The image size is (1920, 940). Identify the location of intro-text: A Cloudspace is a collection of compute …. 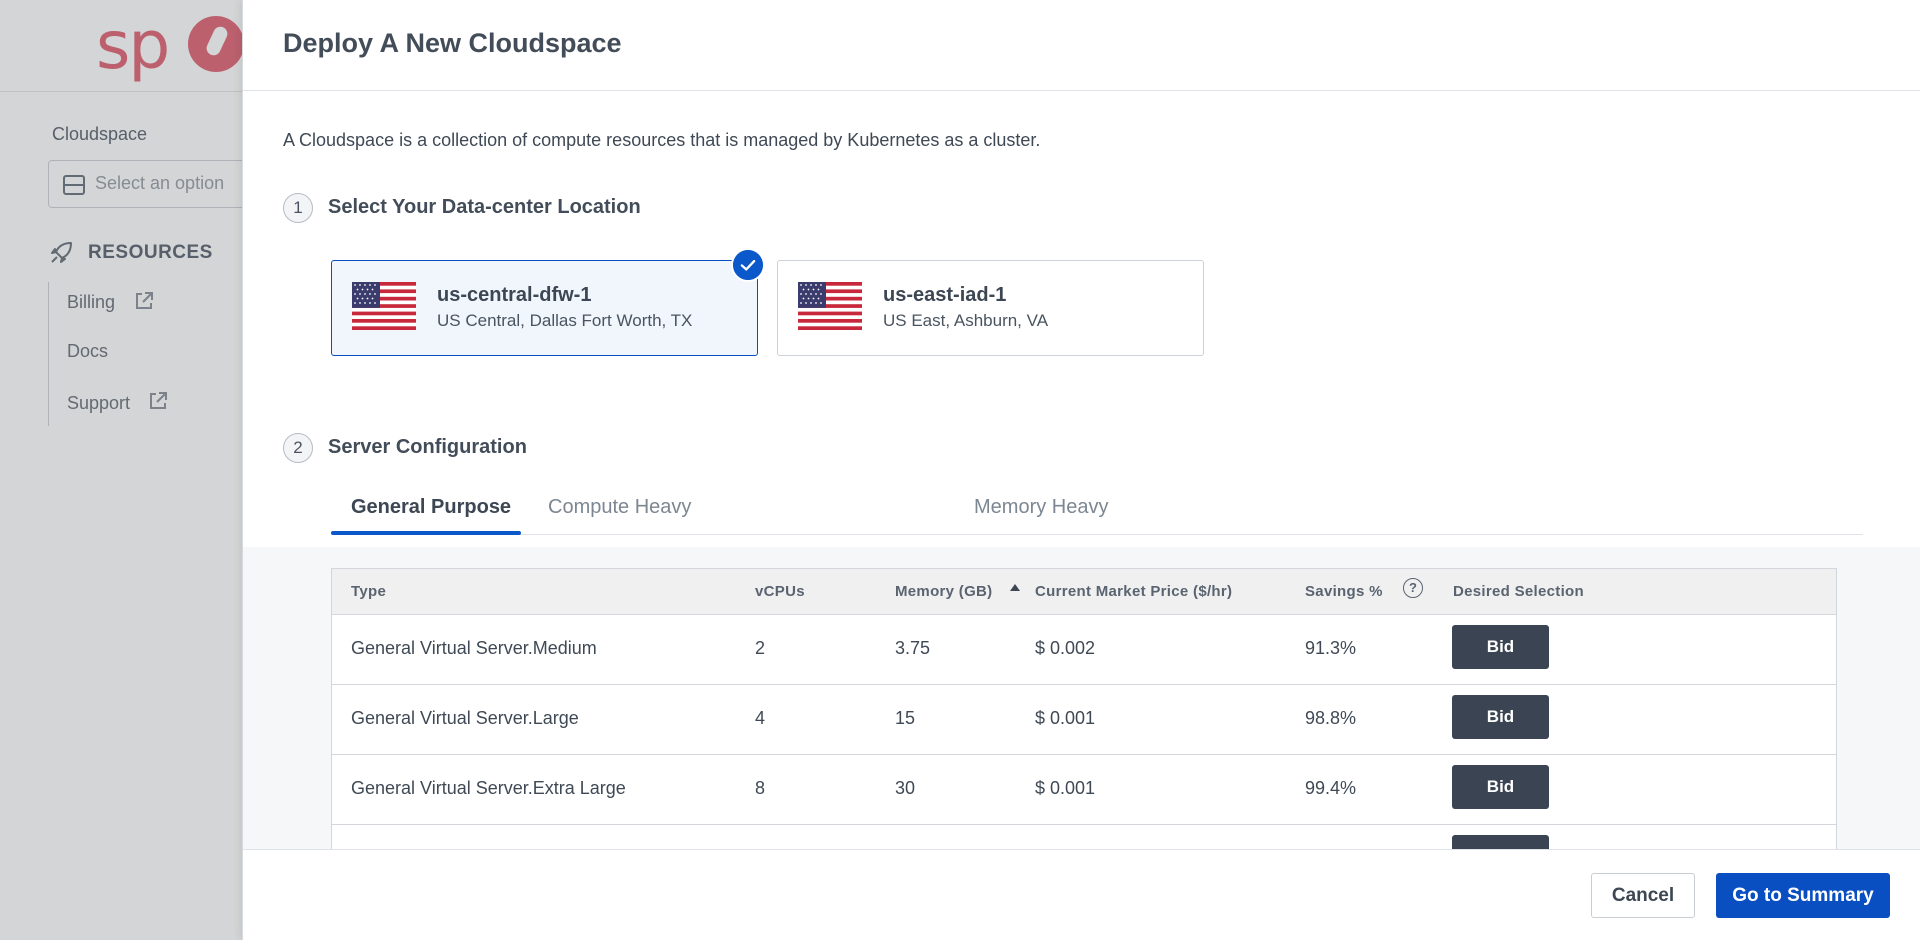
(662, 140).